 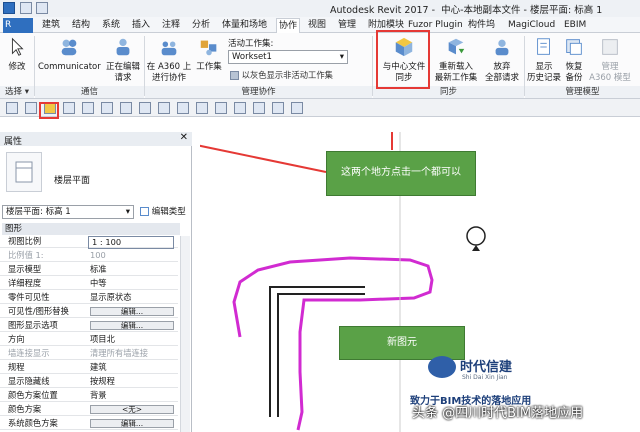 I want to click on dimension-icon, so click(x=145, y=108).